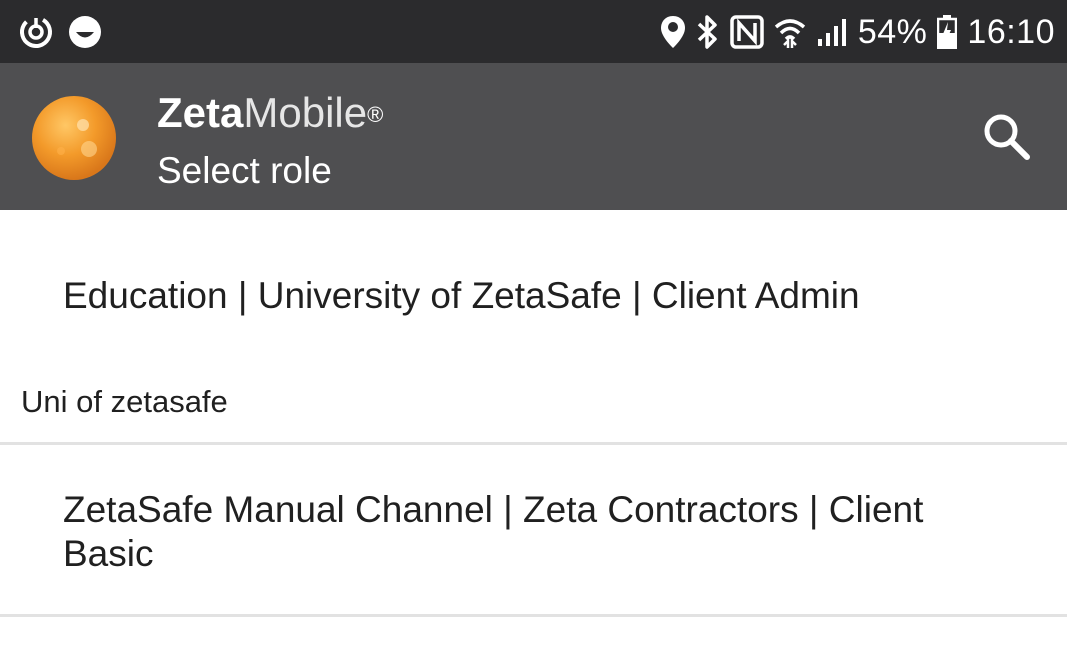 Image resolution: width=1067 pixels, height=664 pixels. Describe the element at coordinates (790, 32) in the screenshot. I see `wifi-icon` at that location.